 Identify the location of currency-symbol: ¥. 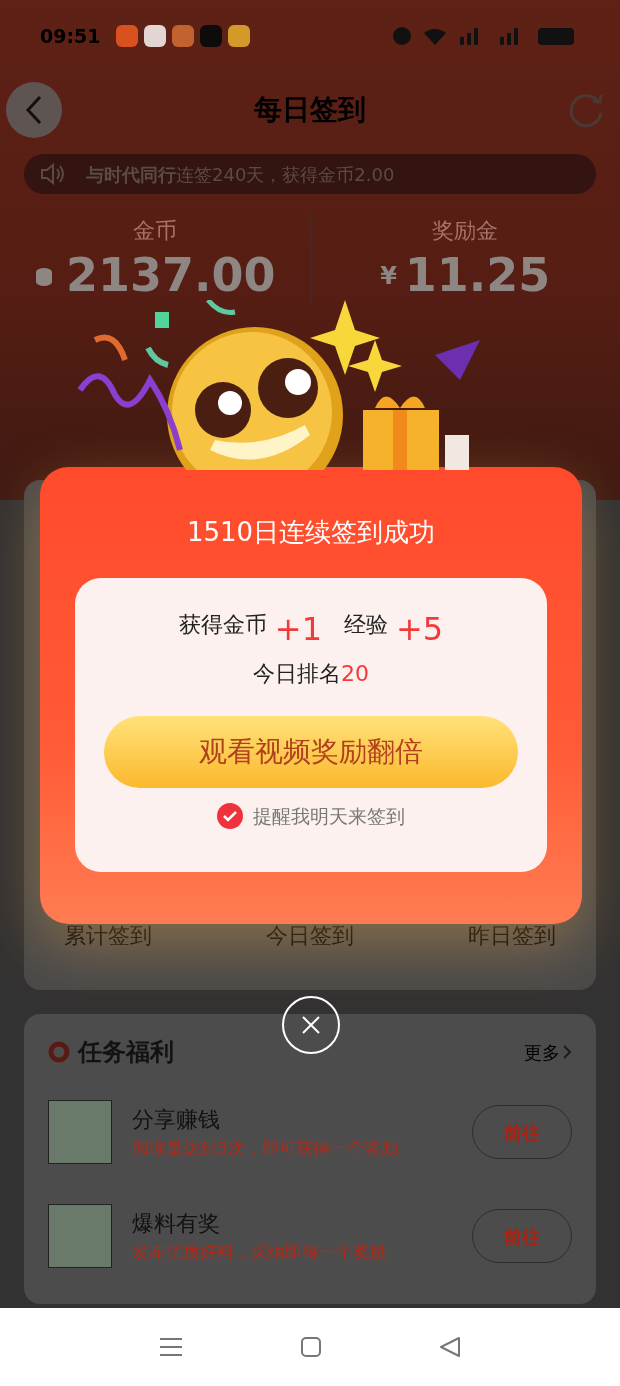
(388, 276).